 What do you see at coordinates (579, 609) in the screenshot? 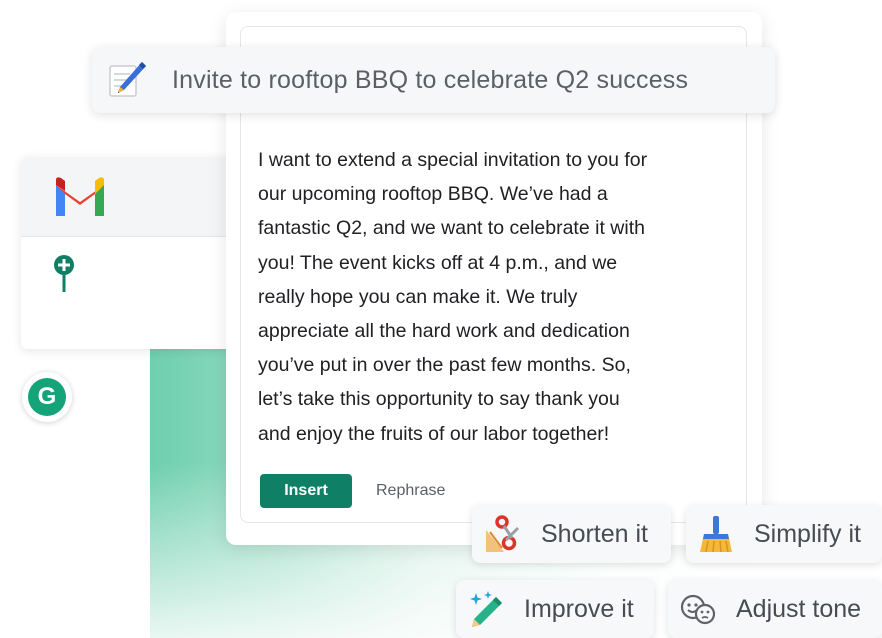
I see `improve-it-label: Improve it` at bounding box center [579, 609].